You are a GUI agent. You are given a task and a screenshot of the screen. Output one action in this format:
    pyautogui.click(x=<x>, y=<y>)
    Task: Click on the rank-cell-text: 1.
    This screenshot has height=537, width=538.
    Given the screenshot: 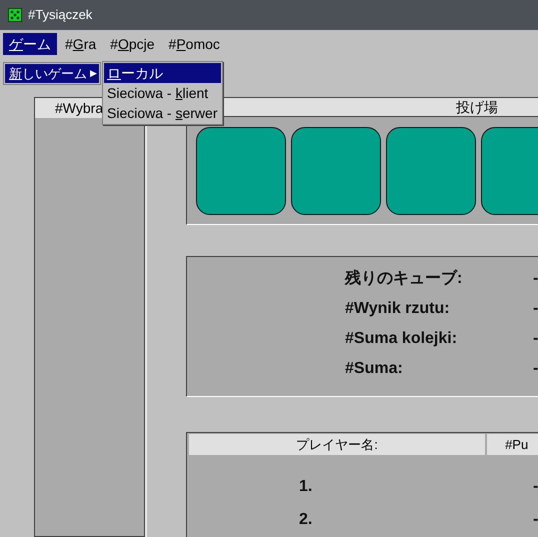 What is the action you would take?
    pyautogui.click(x=305, y=486)
    